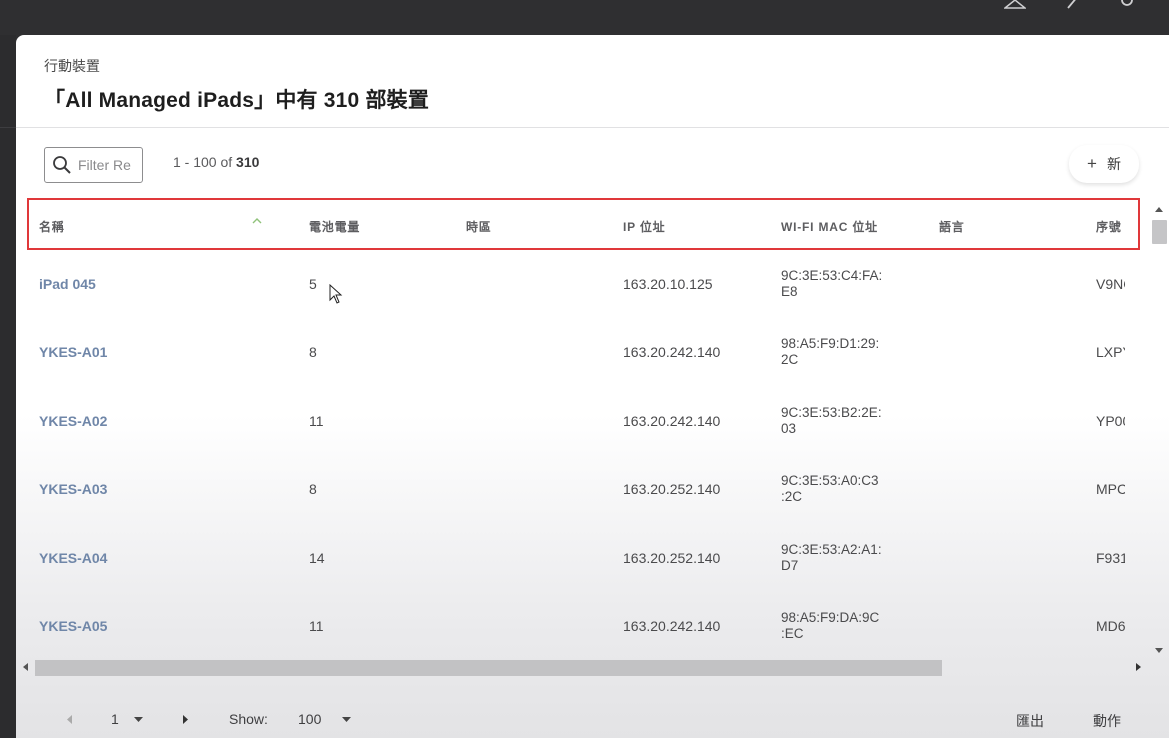 The height and width of the screenshot is (738, 1169). What do you see at coordinates (1110, 421) in the screenshot?
I see `serial-cell: YP002C` at bounding box center [1110, 421].